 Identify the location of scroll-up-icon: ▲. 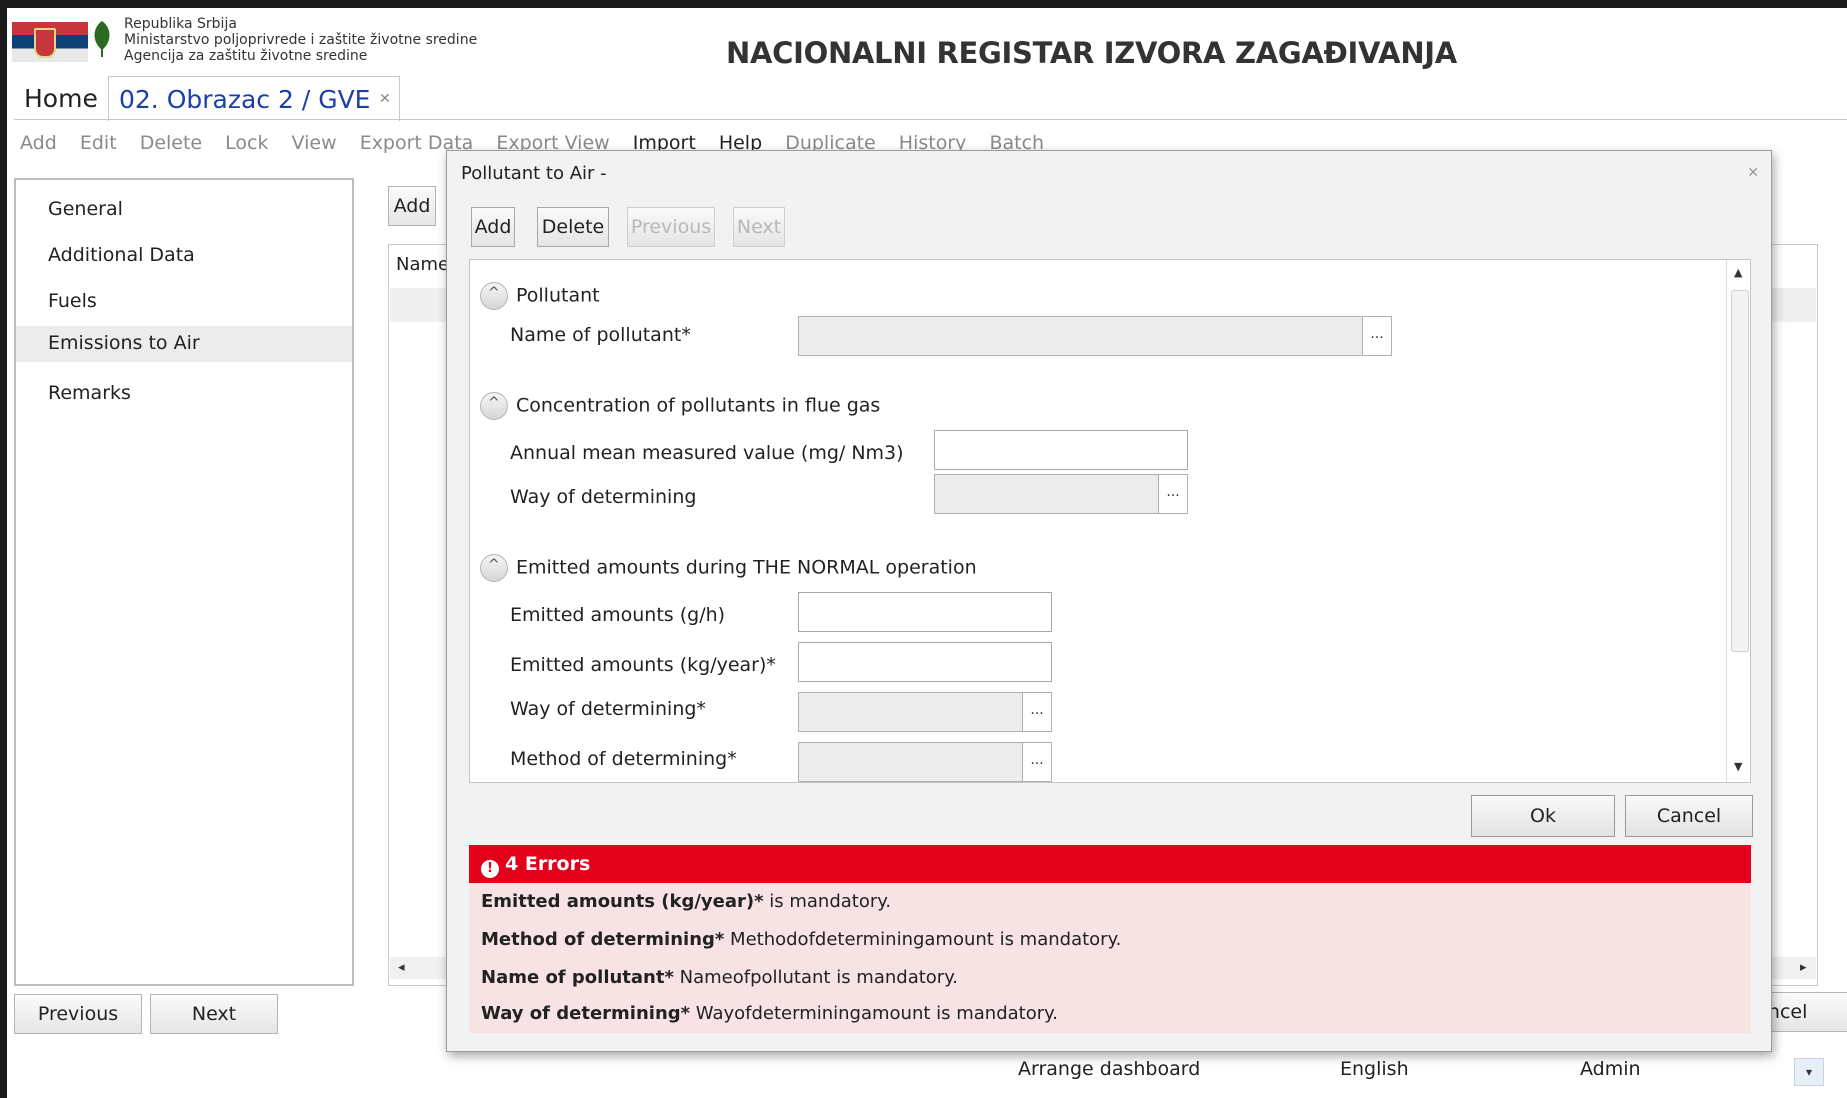
(1738, 272).